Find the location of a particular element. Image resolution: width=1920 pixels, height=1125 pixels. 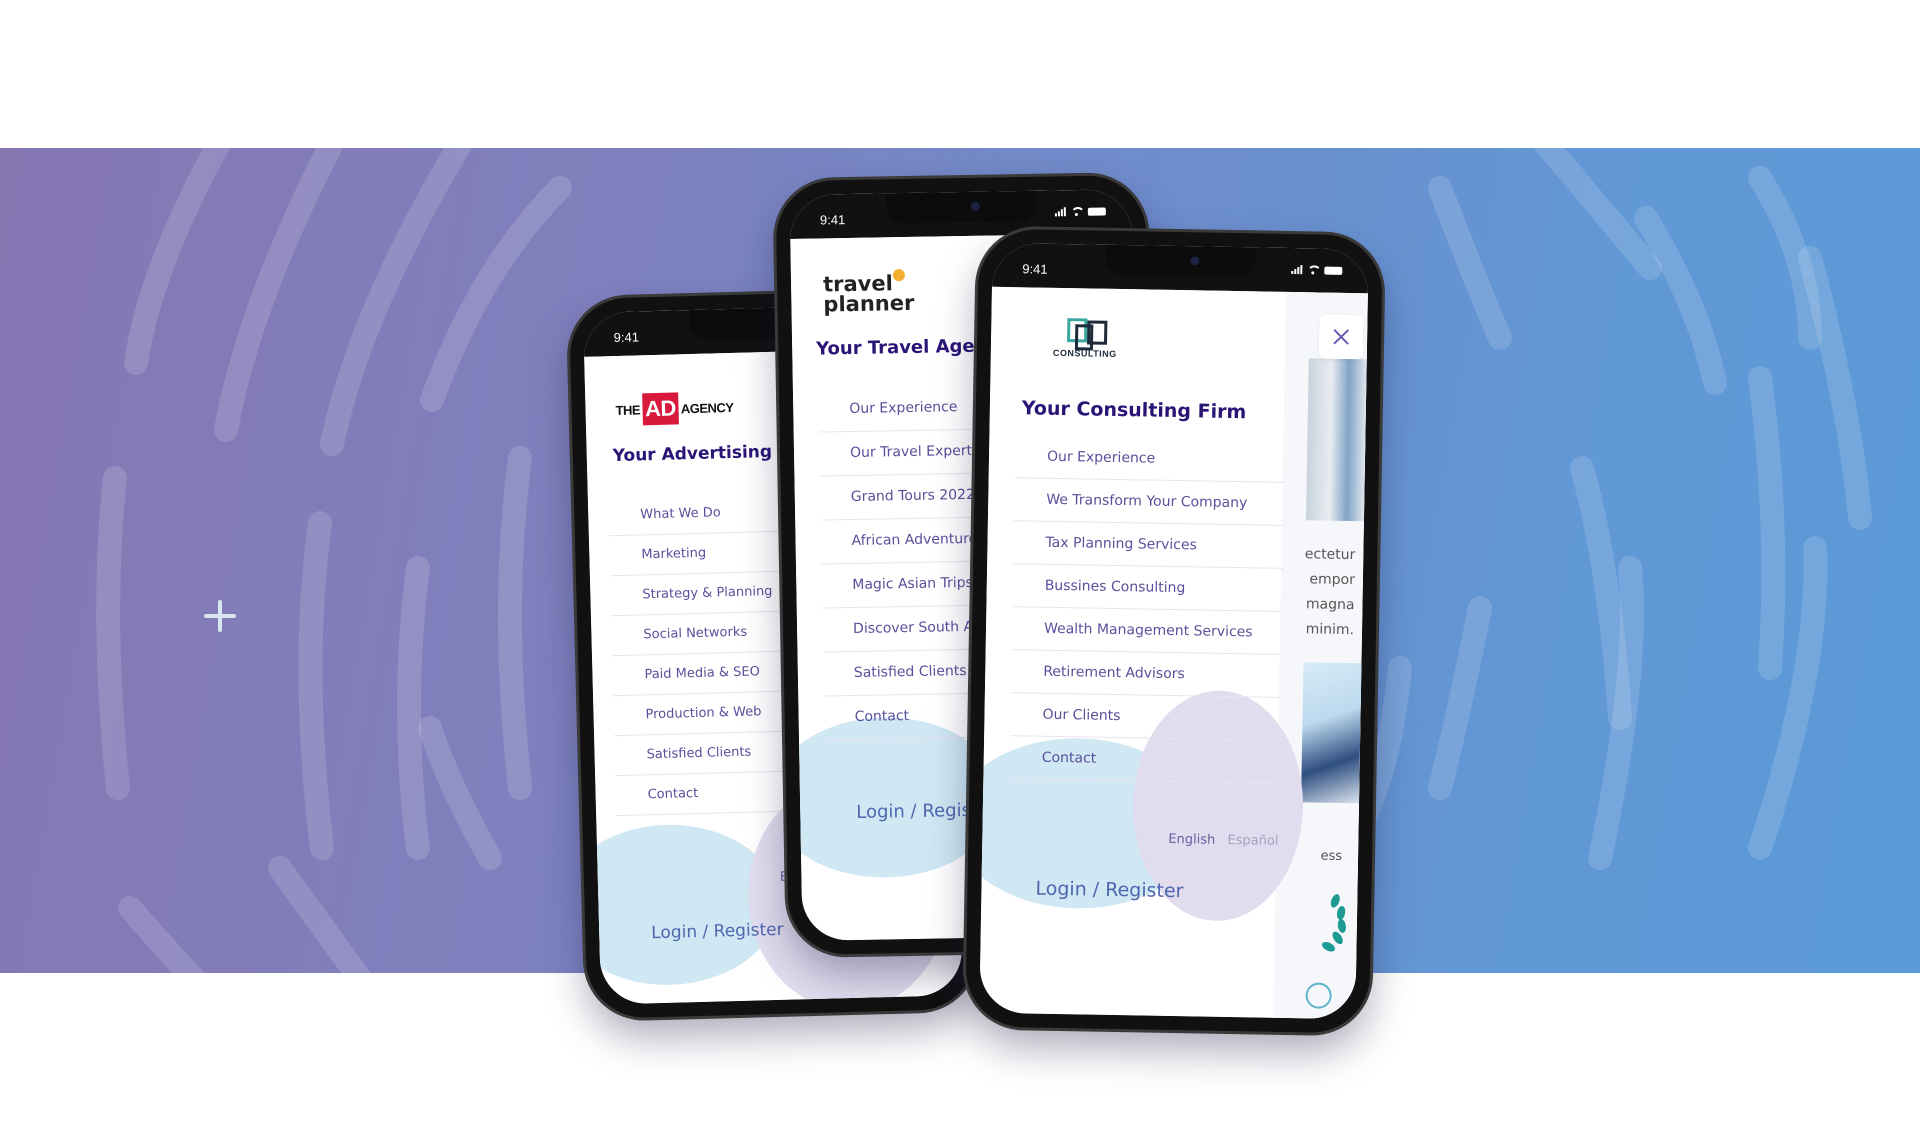

menu-item: Contact is located at coordinates (1145, 760).